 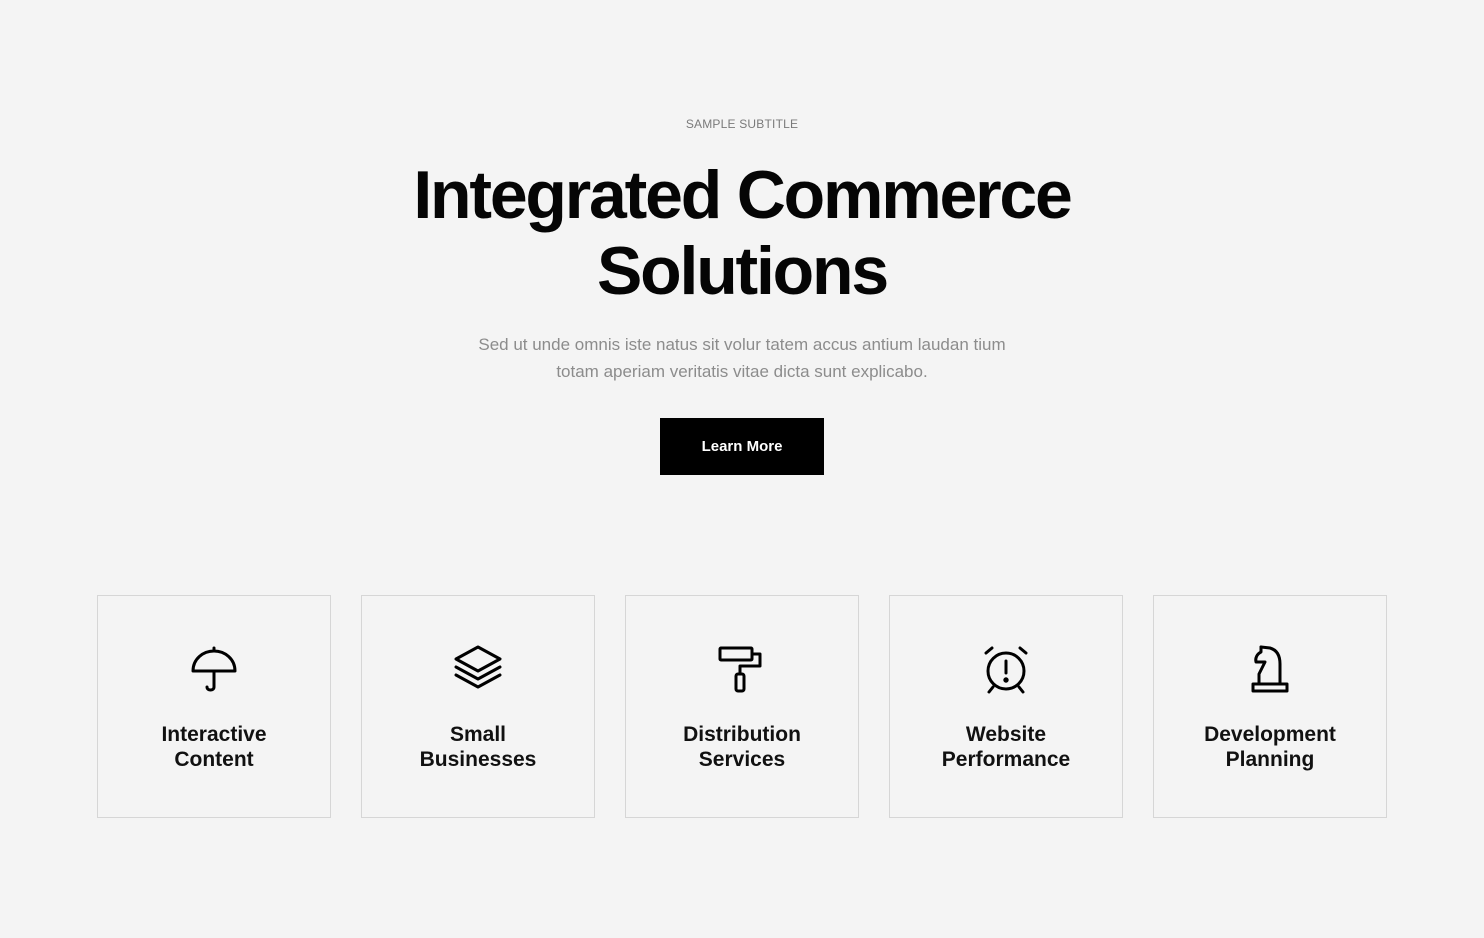 What do you see at coordinates (478, 734) in the screenshot?
I see `feature-label-line-1: Small` at bounding box center [478, 734].